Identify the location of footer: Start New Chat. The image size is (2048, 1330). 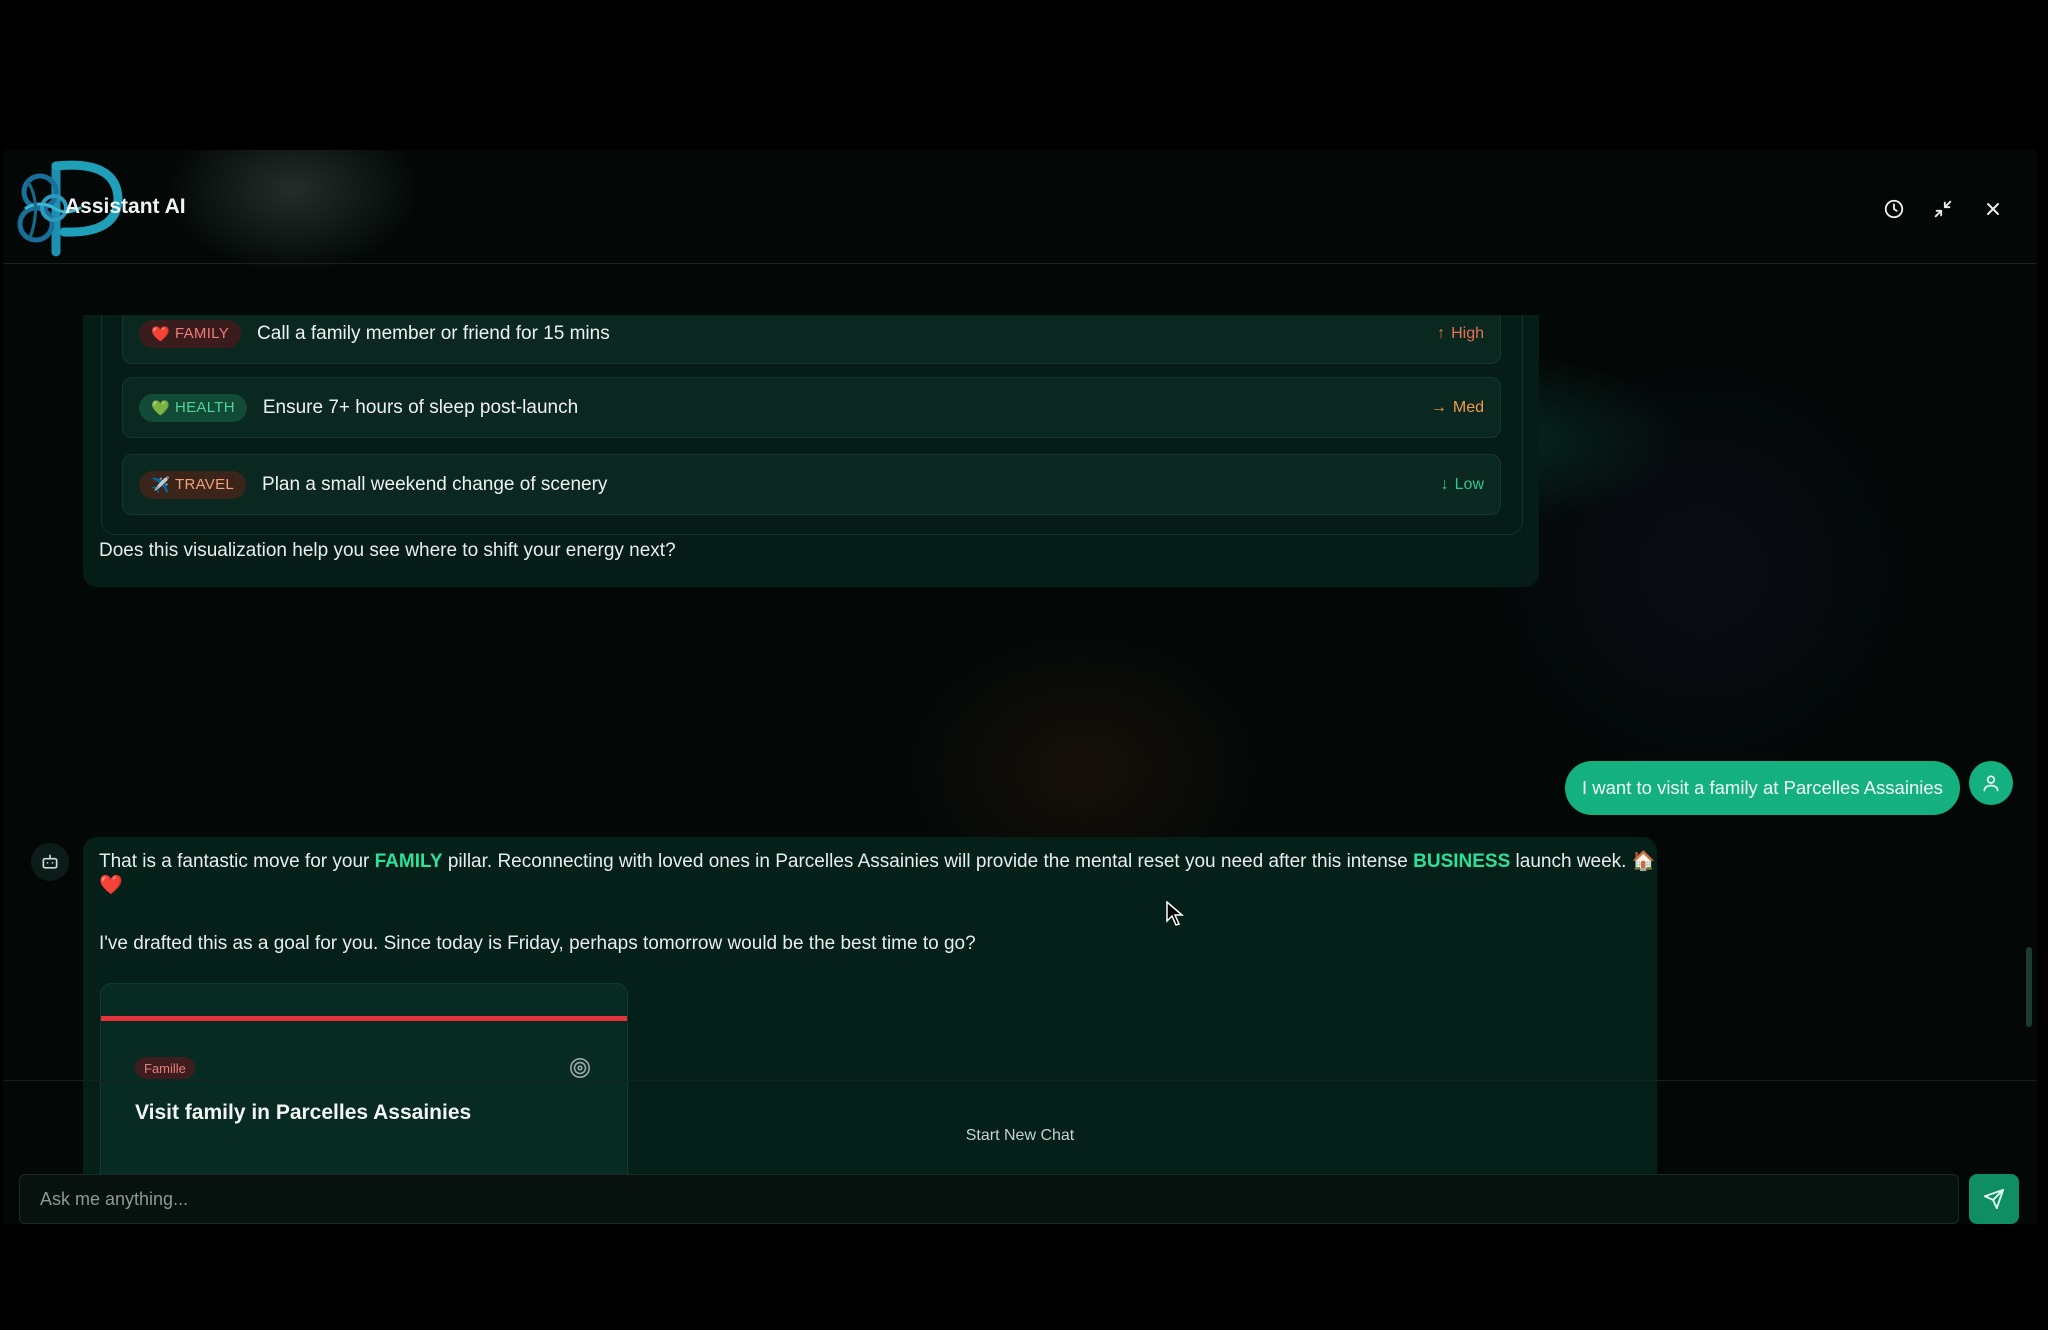
(1020, 1152).